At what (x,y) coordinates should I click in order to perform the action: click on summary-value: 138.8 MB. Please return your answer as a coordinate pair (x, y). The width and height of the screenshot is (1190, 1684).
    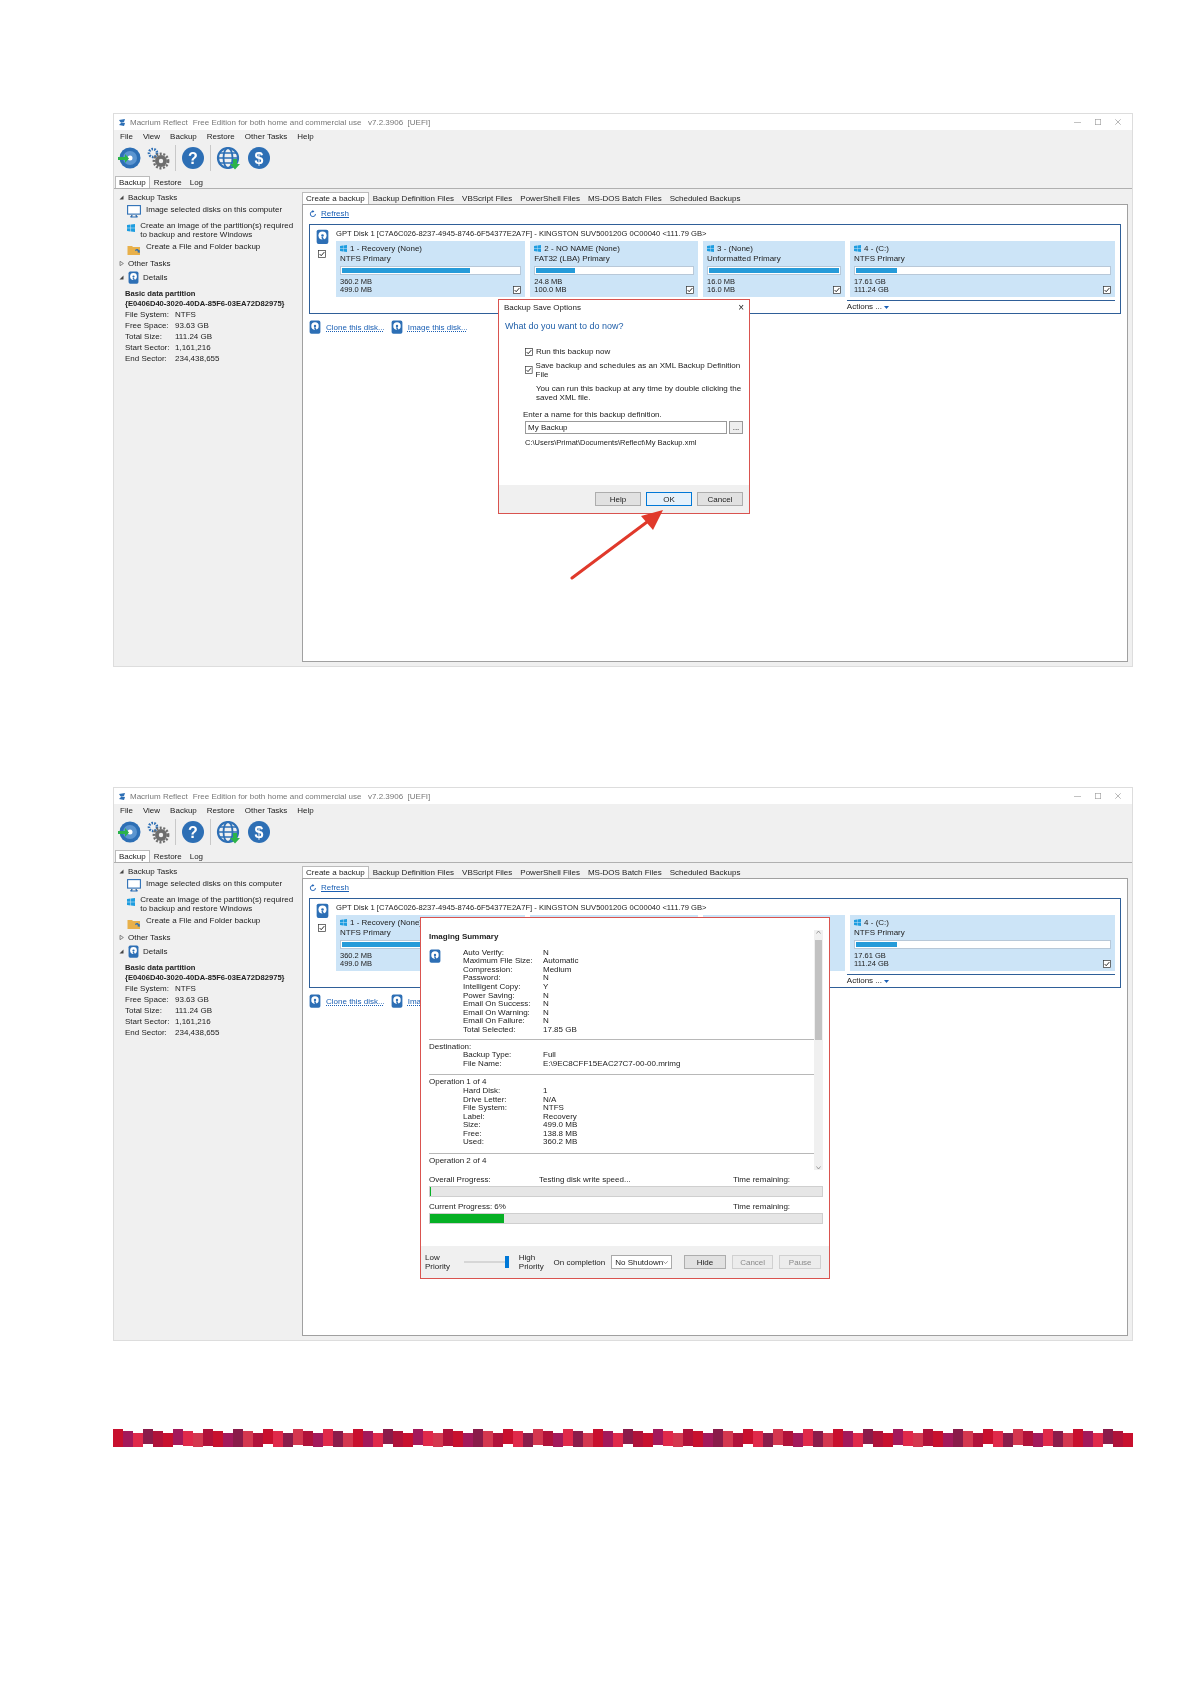
    Looking at the image, I should click on (561, 1134).